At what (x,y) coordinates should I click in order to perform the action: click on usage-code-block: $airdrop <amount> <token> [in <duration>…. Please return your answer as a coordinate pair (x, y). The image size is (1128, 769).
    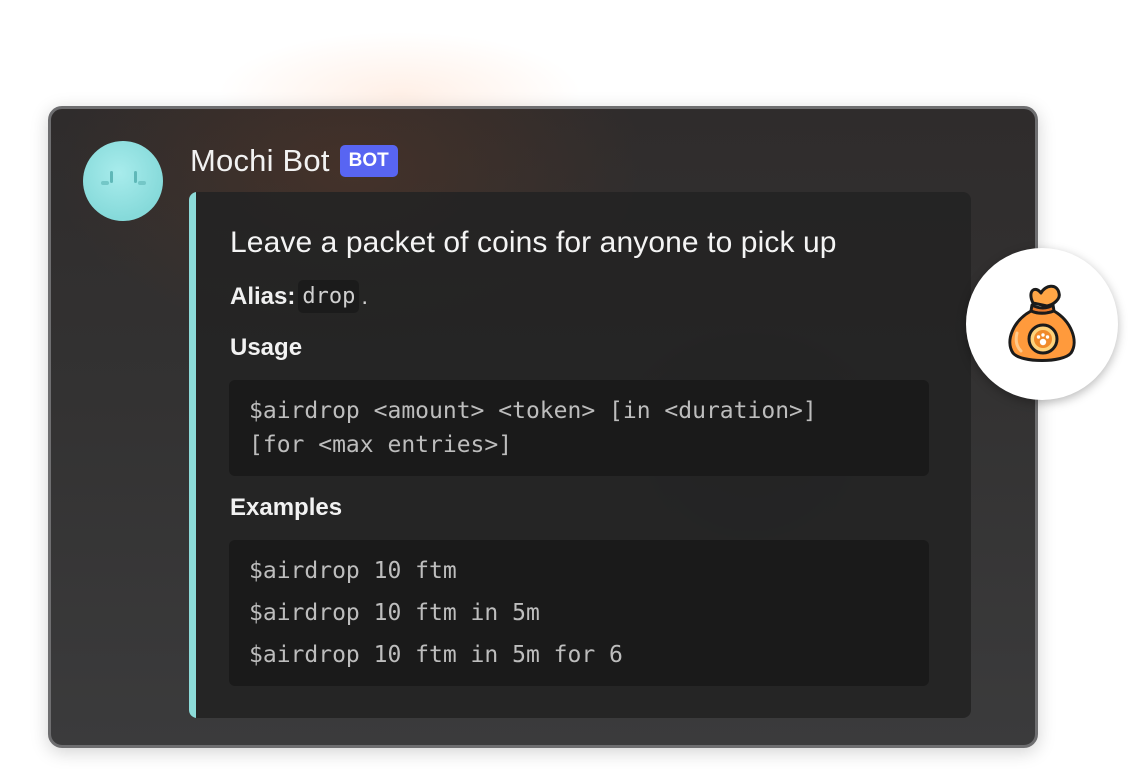
    Looking at the image, I should click on (579, 428).